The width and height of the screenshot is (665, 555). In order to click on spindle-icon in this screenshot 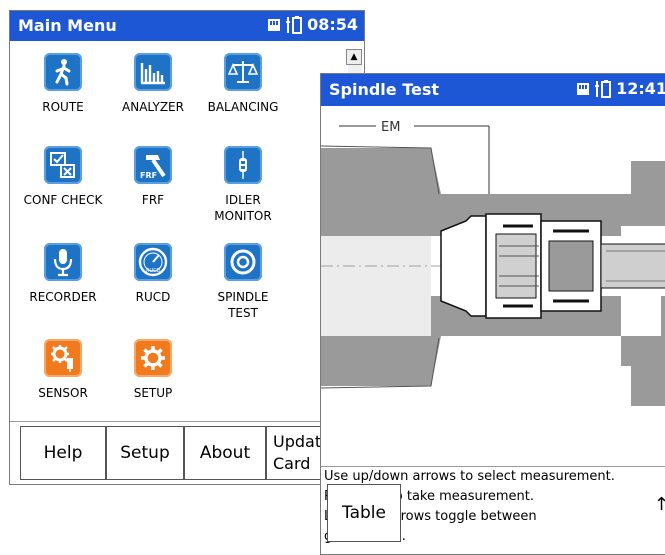, I will do `click(243, 262)`.